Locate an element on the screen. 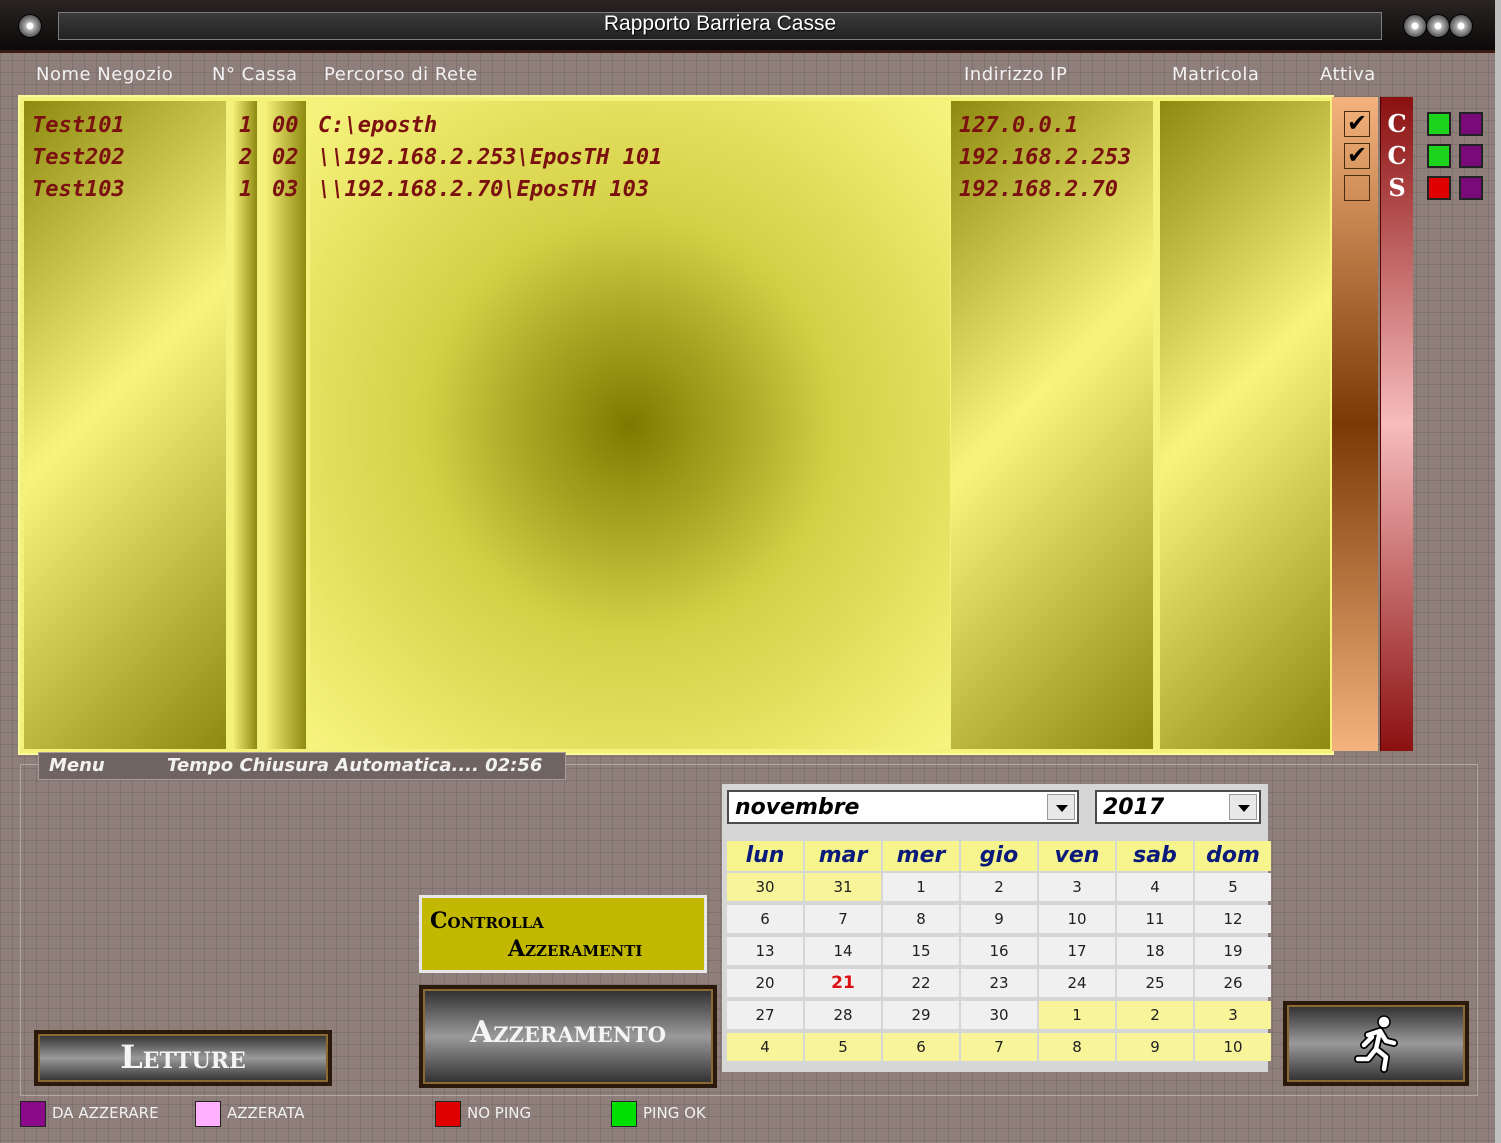 The image size is (1501, 1143). row-3-ip: 192.168.2.70 is located at coordinates (1038, 189).